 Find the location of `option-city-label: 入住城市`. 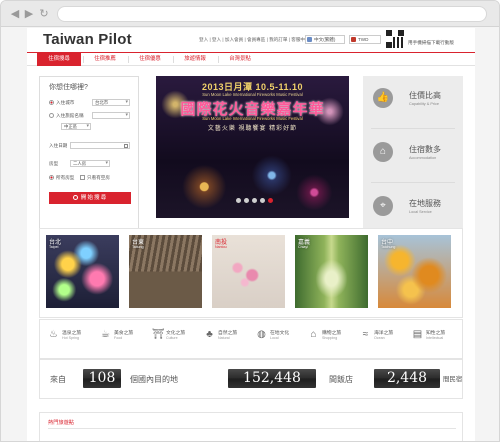

option-city-label: 入住城市 is located at coordinates (65, 102).